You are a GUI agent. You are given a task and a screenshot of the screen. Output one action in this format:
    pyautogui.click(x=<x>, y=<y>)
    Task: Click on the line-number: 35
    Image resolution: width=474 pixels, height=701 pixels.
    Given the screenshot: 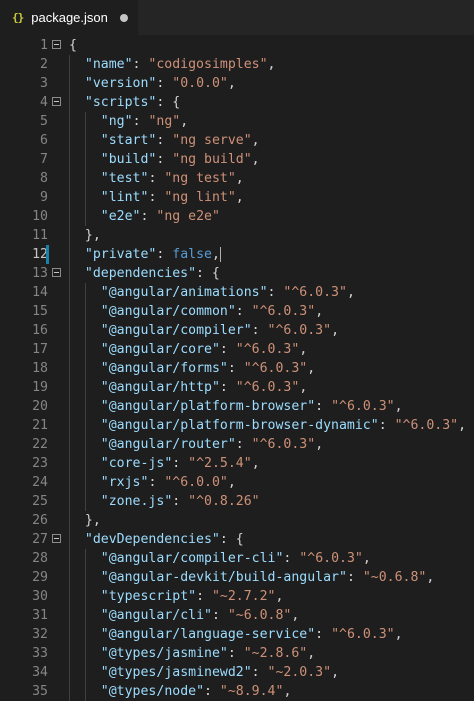 What is the action you would take?
    pyautogui.click(x=40, y=691)
    